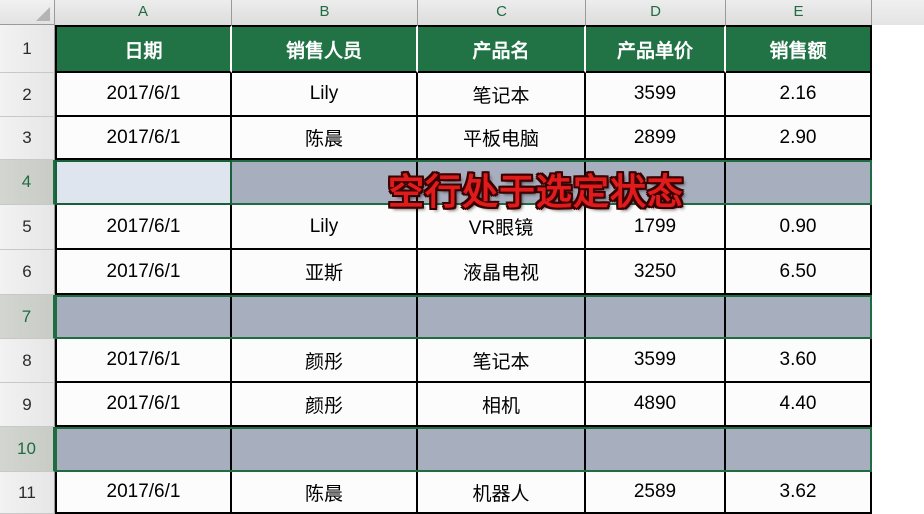  Describe the element at coordinates (27, 95) in the screenshot. I see `row-header-2: 2` at that location.